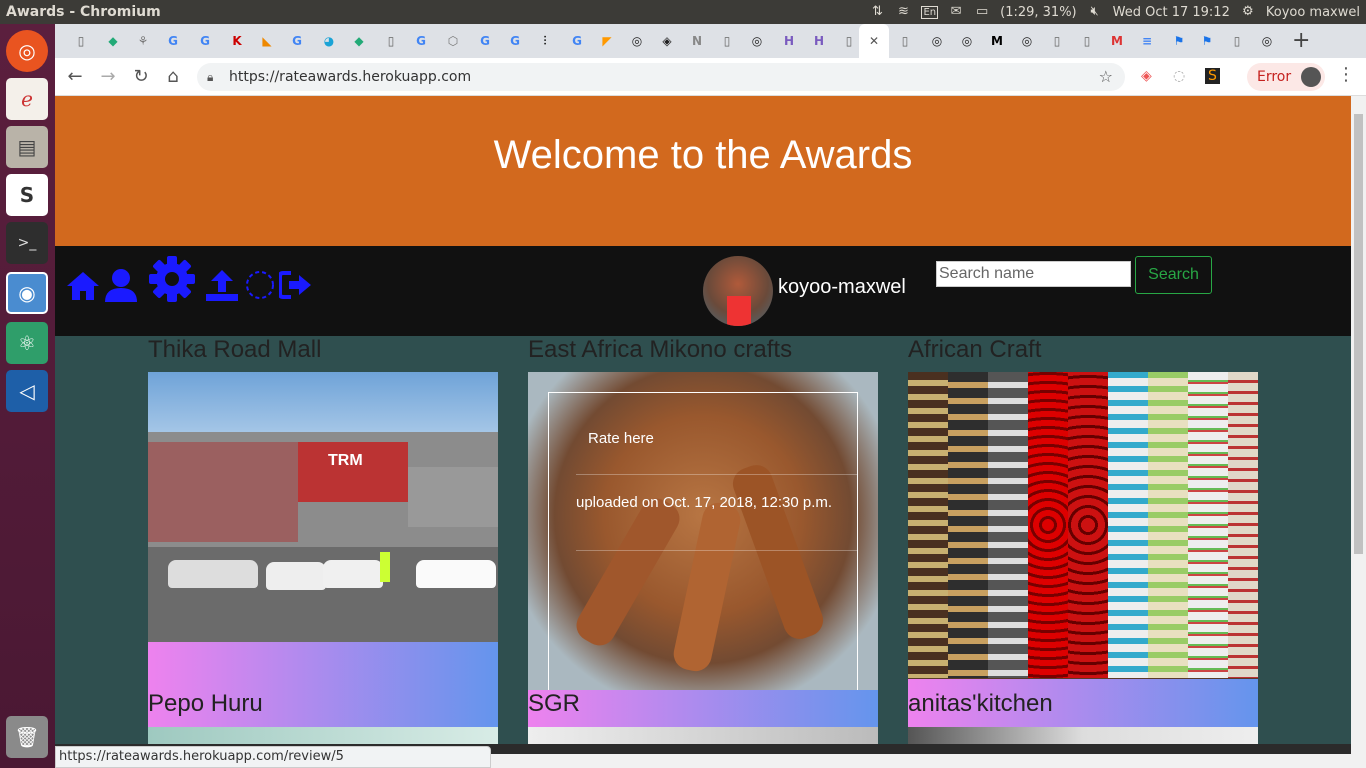 Image resolution: width=1366 pixels, height=768 pixels. I want to click on project-name: SGR, so click(554, 704).